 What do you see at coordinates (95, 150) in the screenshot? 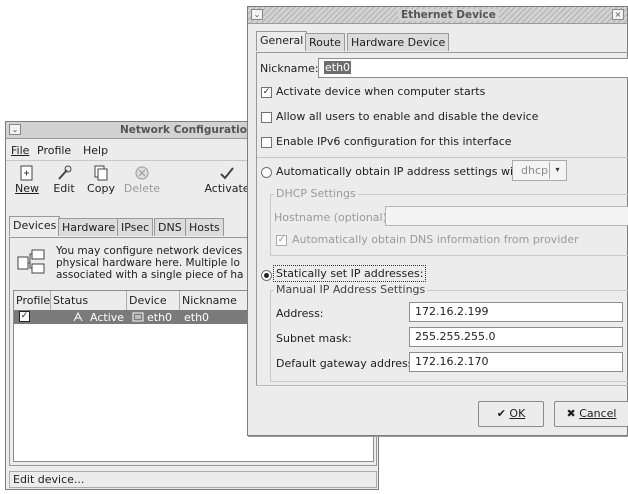
I see `menu-help: Help` at bounding box center [95, 150].